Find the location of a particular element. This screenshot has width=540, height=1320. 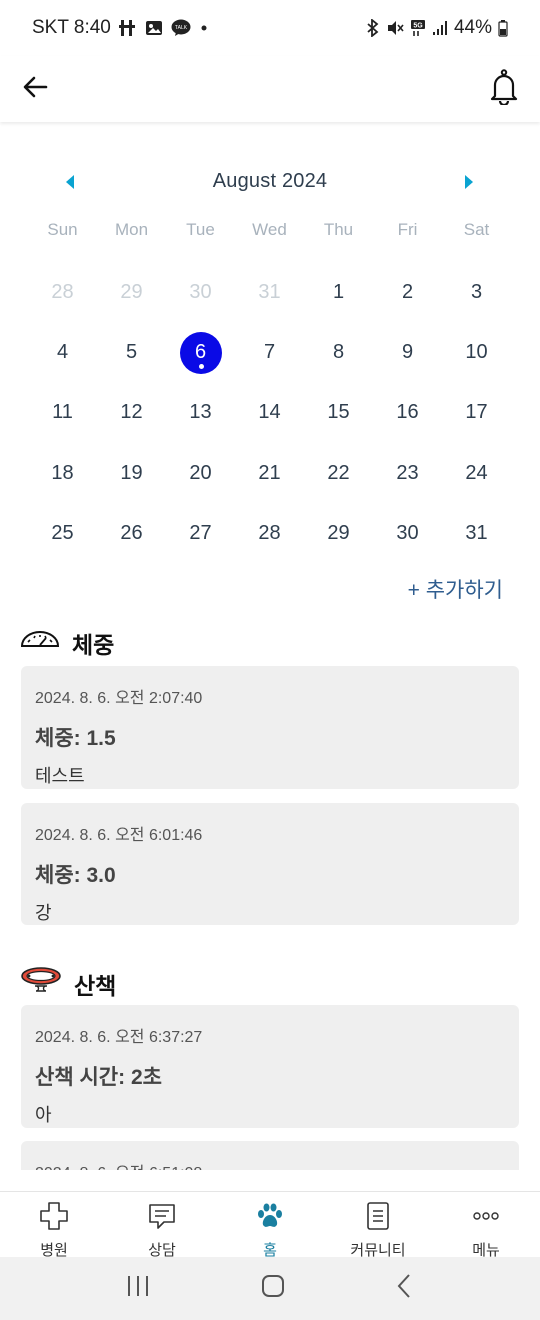

day-number-text: 30 is located at coordinates (200, 291).